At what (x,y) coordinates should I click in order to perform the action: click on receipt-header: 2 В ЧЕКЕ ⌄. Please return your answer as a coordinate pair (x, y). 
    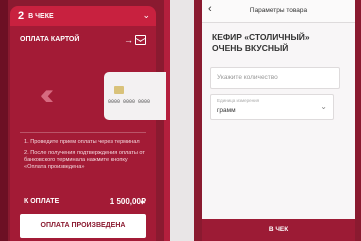
    Looking at the image, I should click on (83, 16).